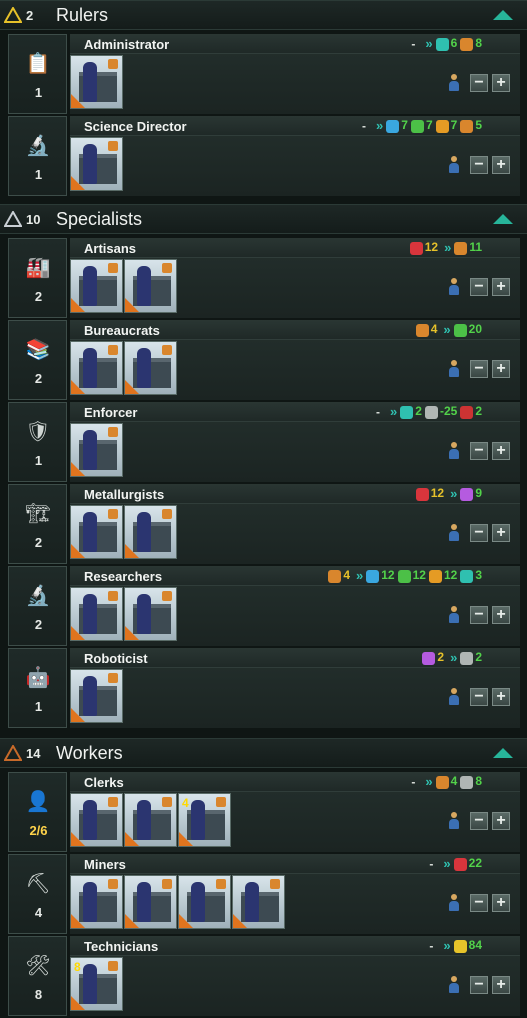  I want to click on robot-head-icon: 🤖, so click(38, 677).